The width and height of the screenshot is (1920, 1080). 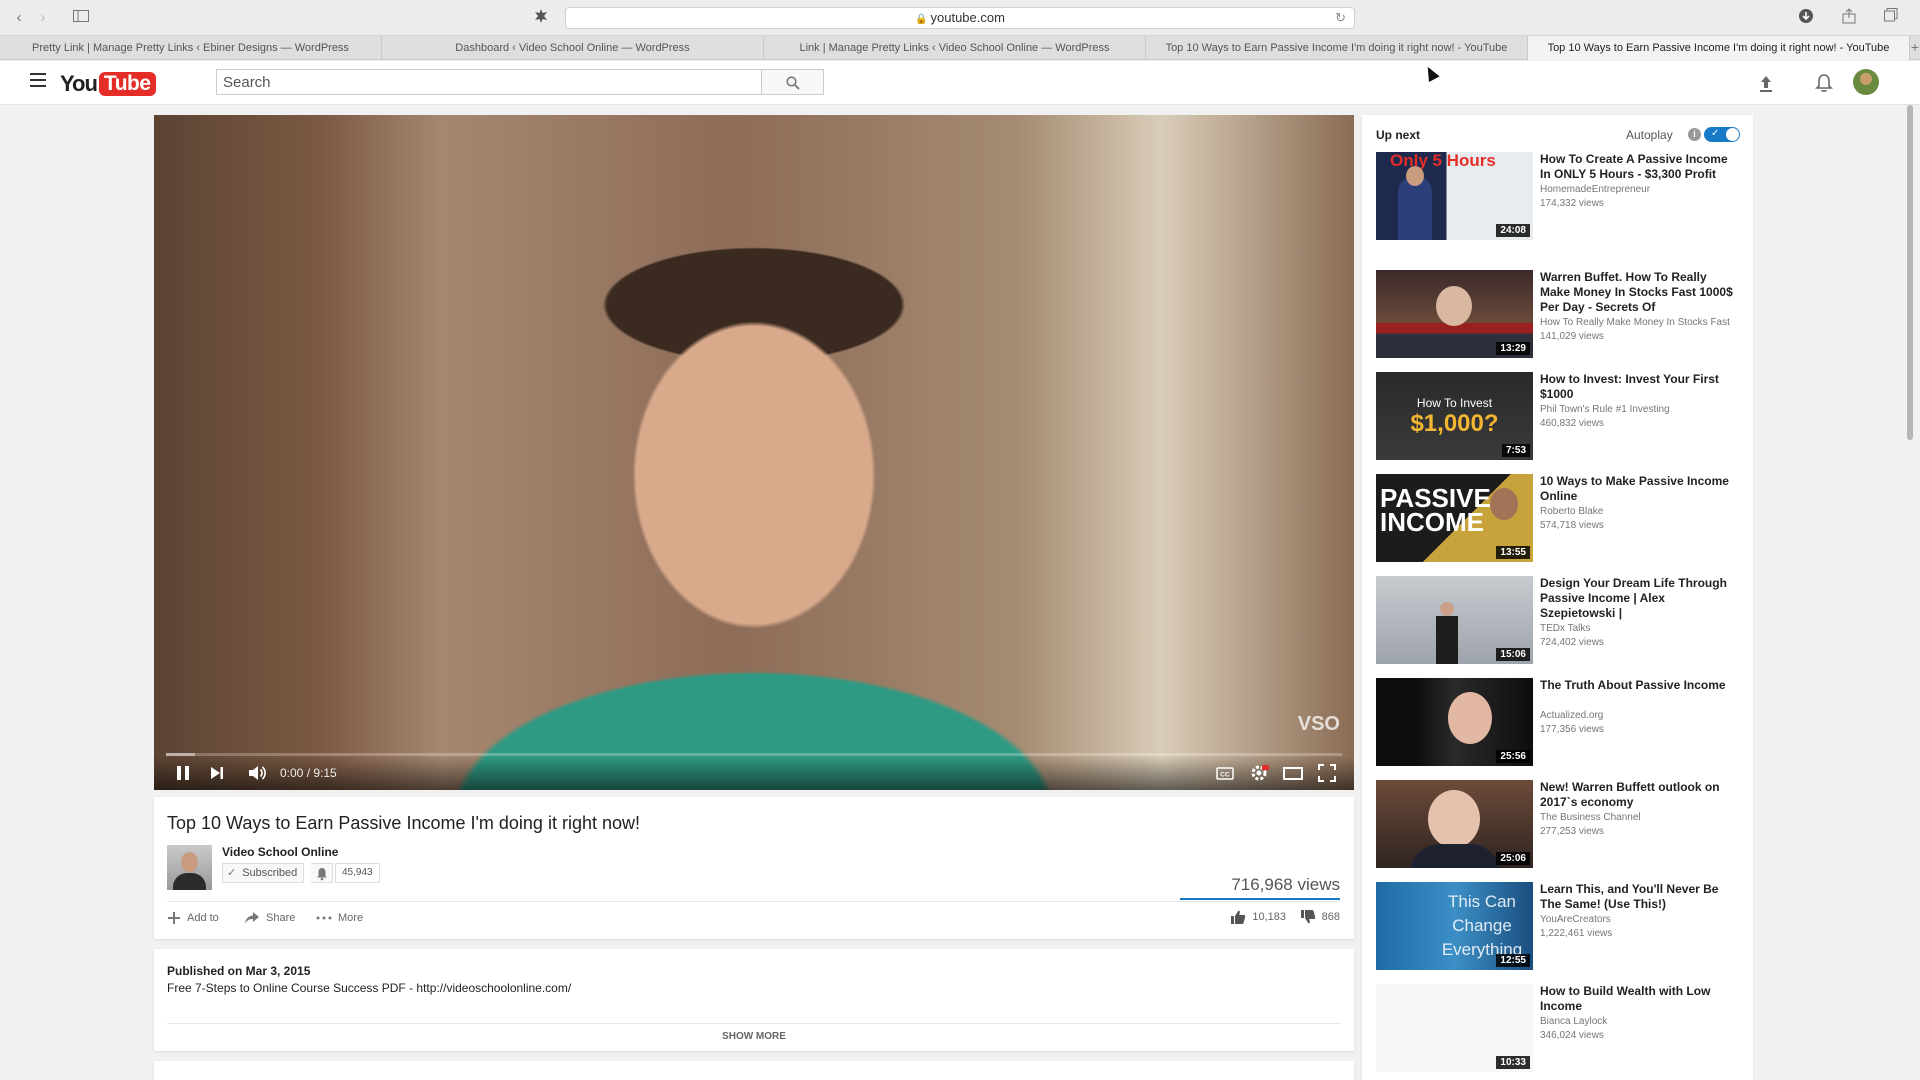 I want to click on autoplay-toggle: ✓, so click(x=1722, y=134).